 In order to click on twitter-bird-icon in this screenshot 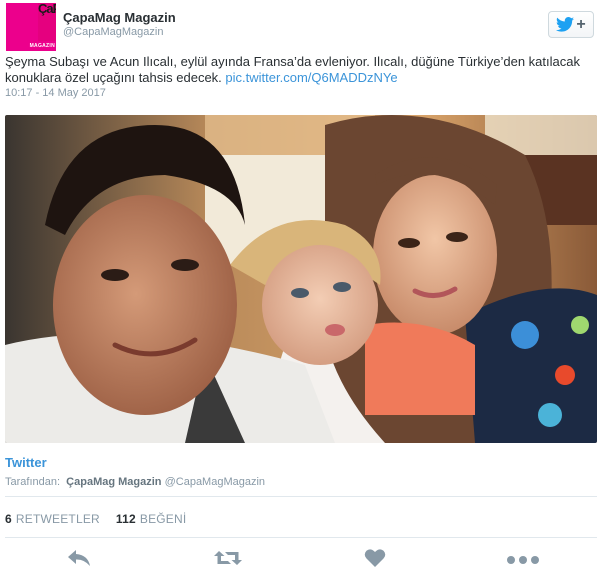, I will do `click(565, 24)`.